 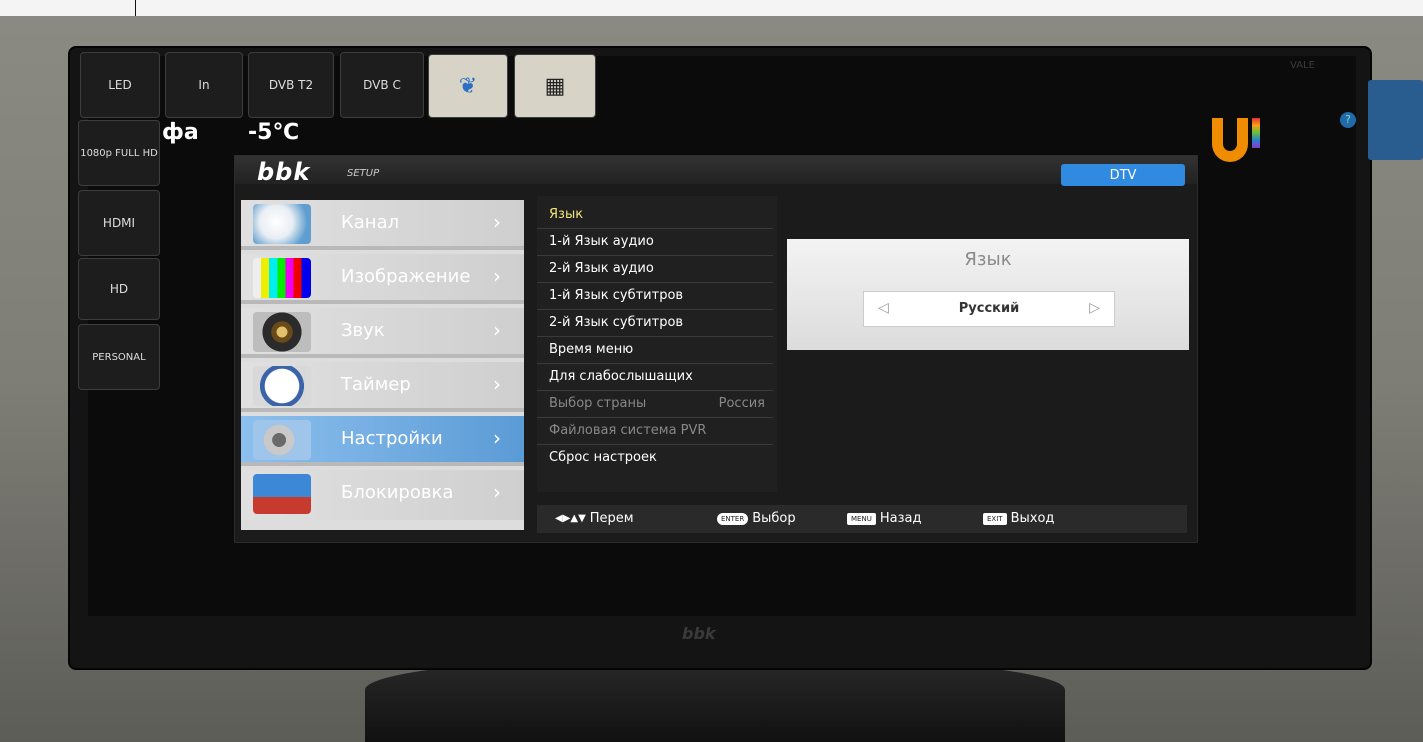 I want to click on option-label: Сброс настроек, so click(x=603, y=457).